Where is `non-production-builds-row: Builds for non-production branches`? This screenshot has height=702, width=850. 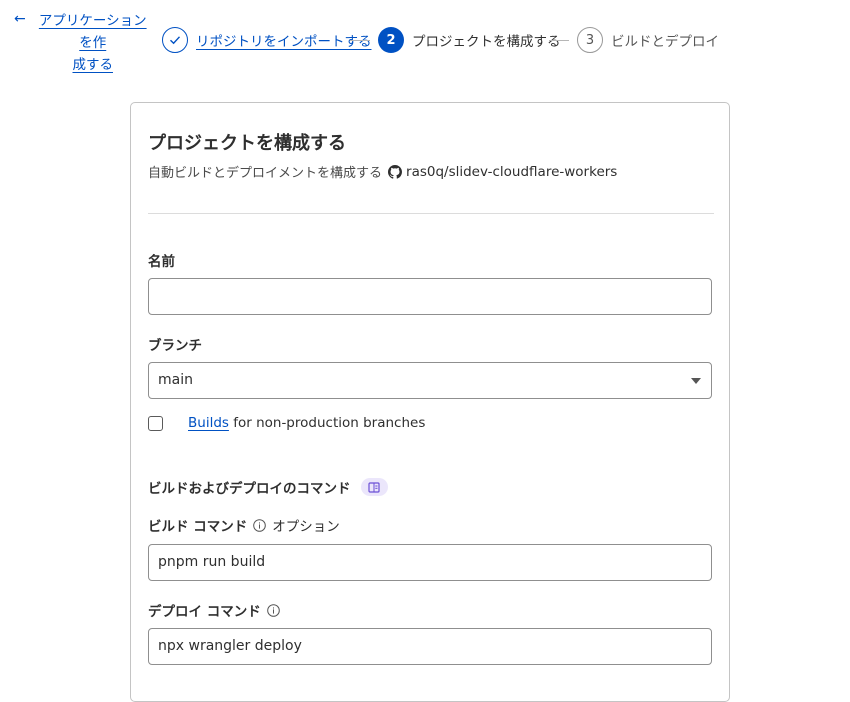
non-production-builds-row: Builds for non-production branches is located at coordinates (286, 423).